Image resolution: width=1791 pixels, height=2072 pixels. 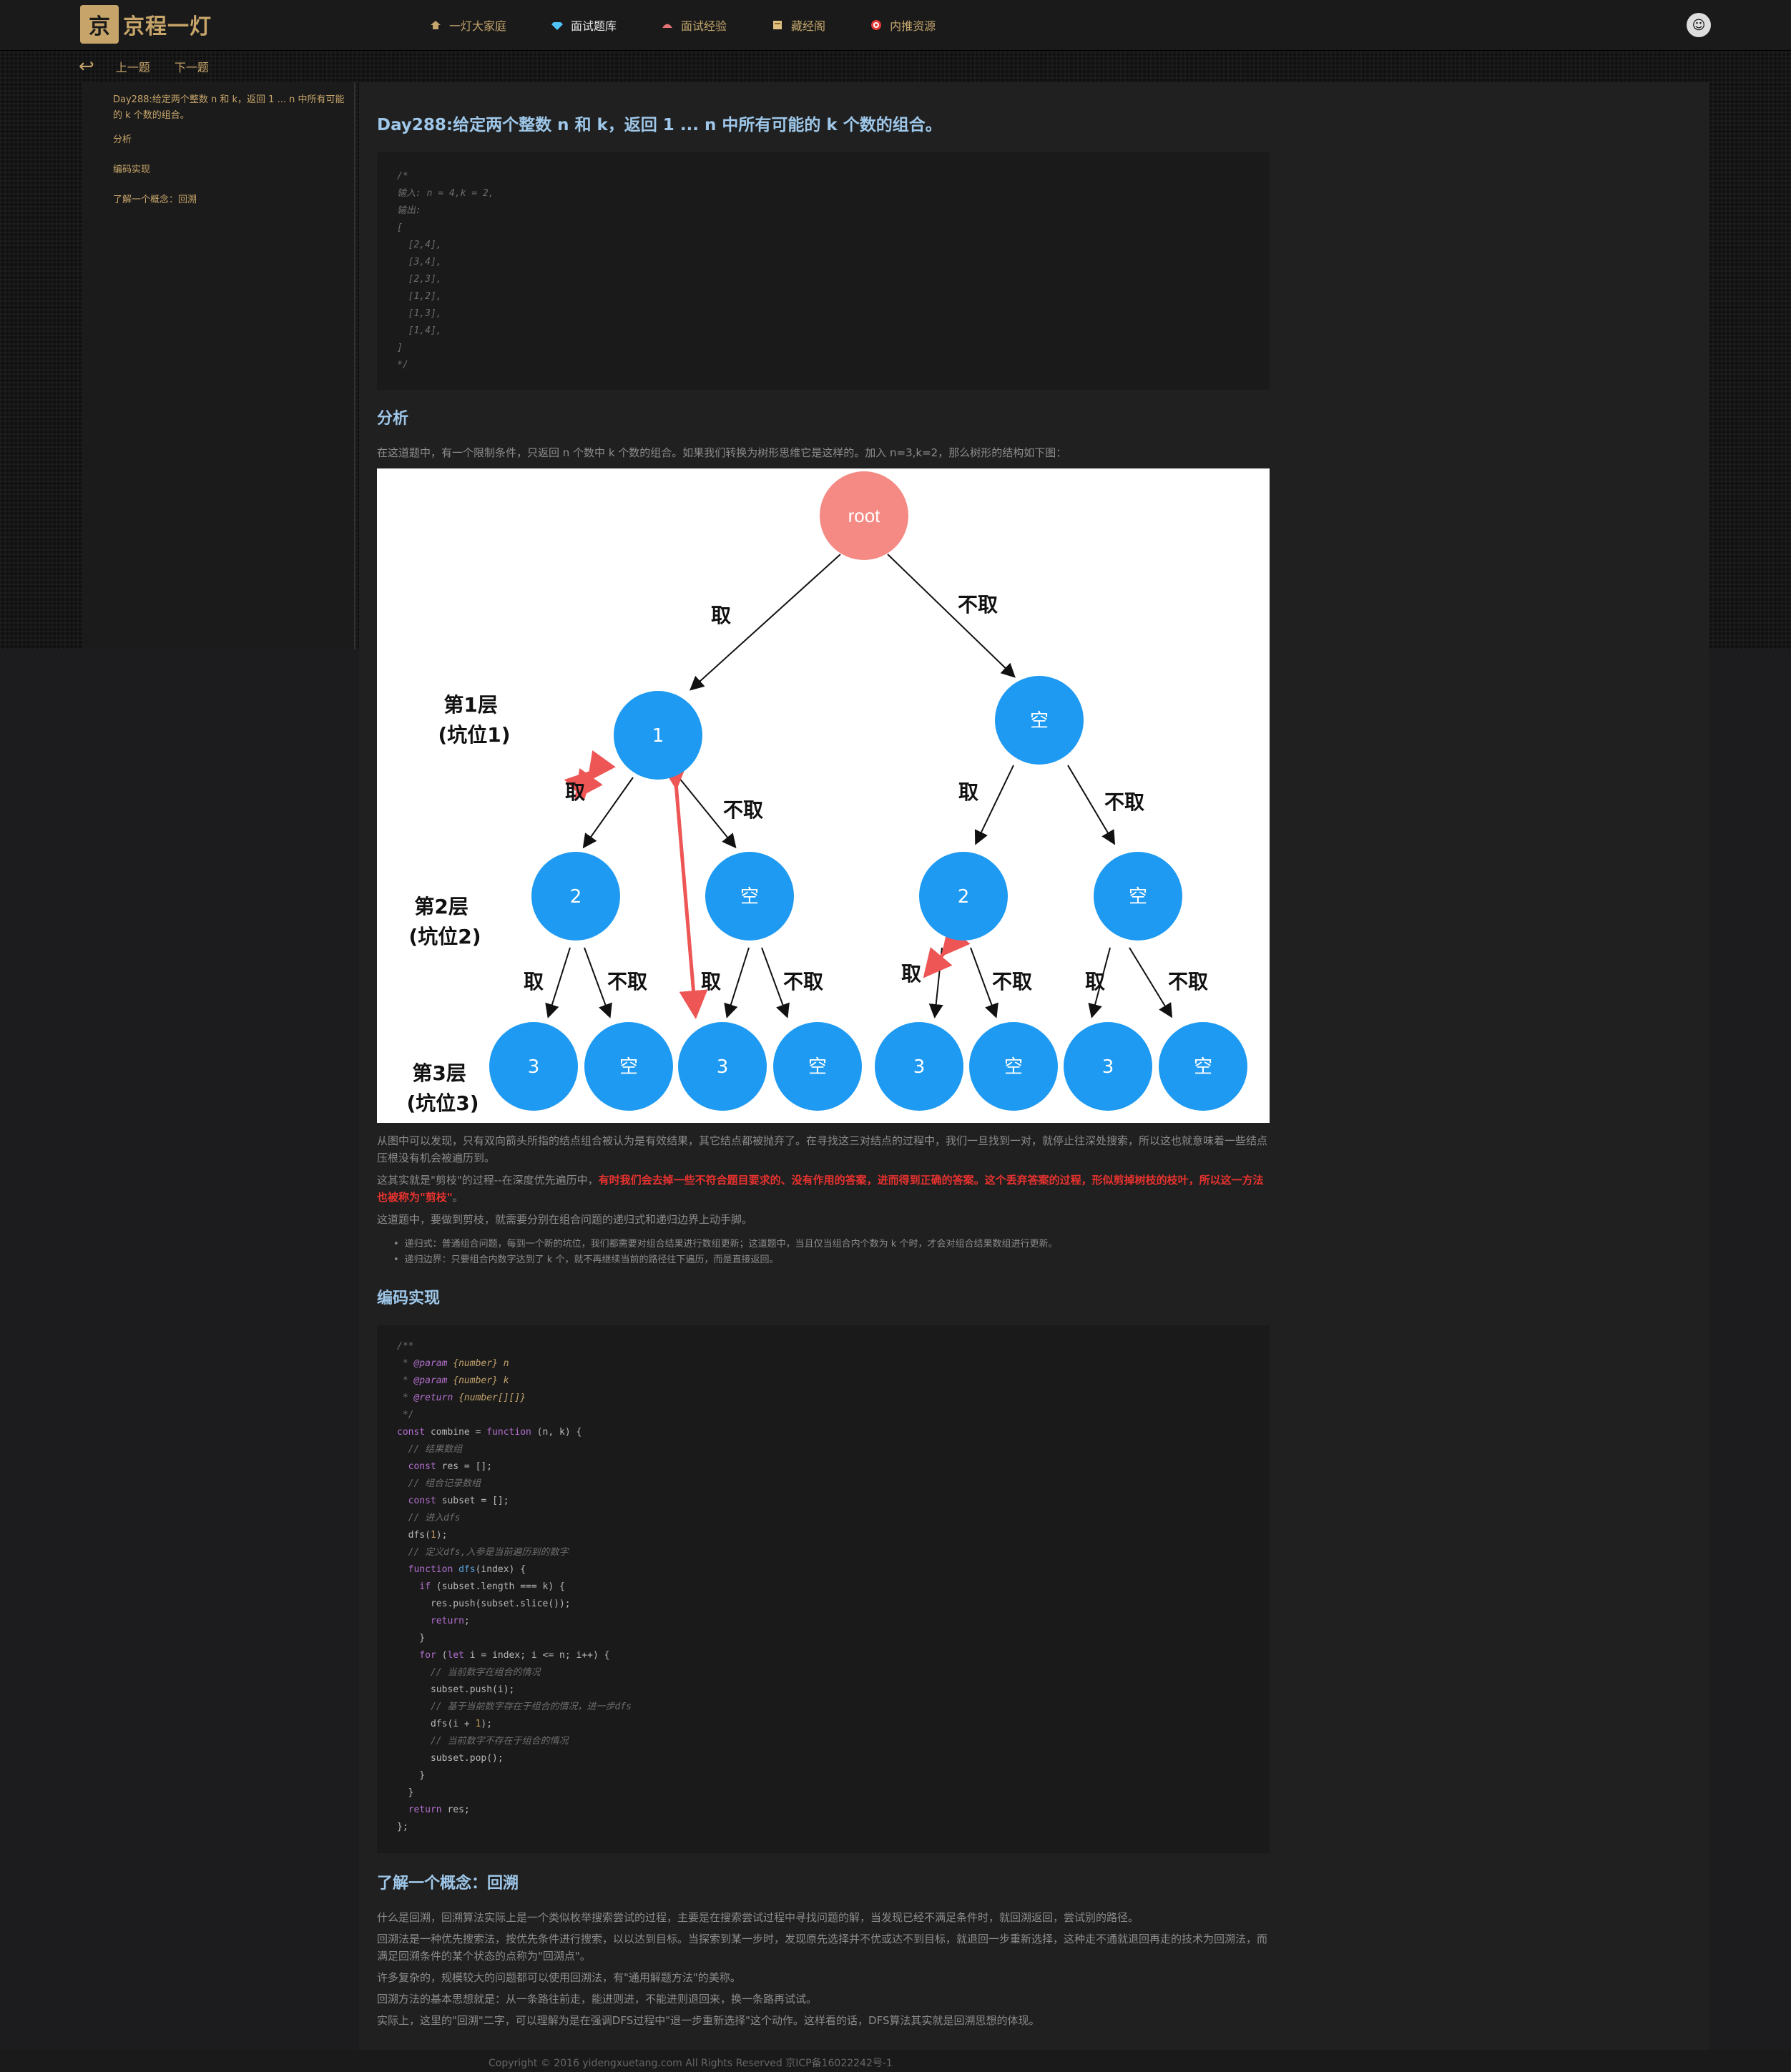 I want to click on question-subnav: ↩ 上一题 下一题, so click(x=156, y=66).